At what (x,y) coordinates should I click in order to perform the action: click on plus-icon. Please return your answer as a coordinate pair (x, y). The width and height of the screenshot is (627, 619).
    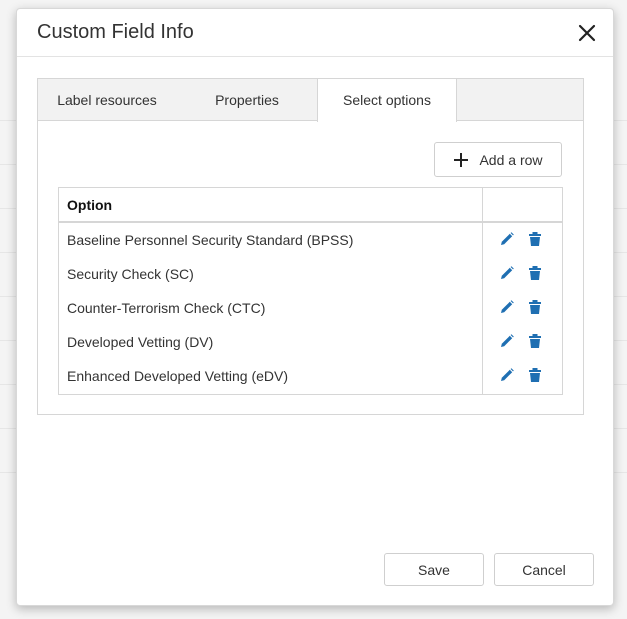
    Looking at the image, I should click on (461, 159).